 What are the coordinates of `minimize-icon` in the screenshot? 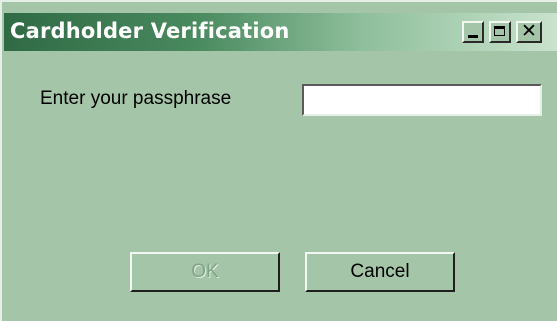 It's located at (473, 36).